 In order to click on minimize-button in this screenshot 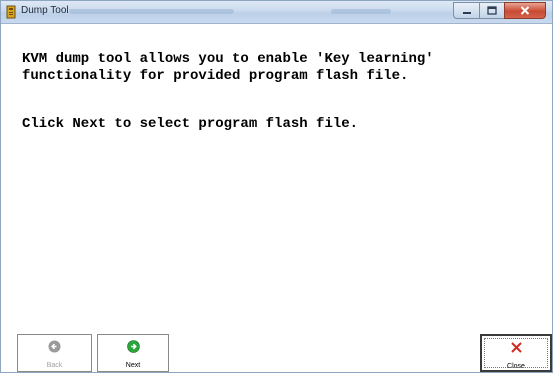, I will do `click(466, 10)`.